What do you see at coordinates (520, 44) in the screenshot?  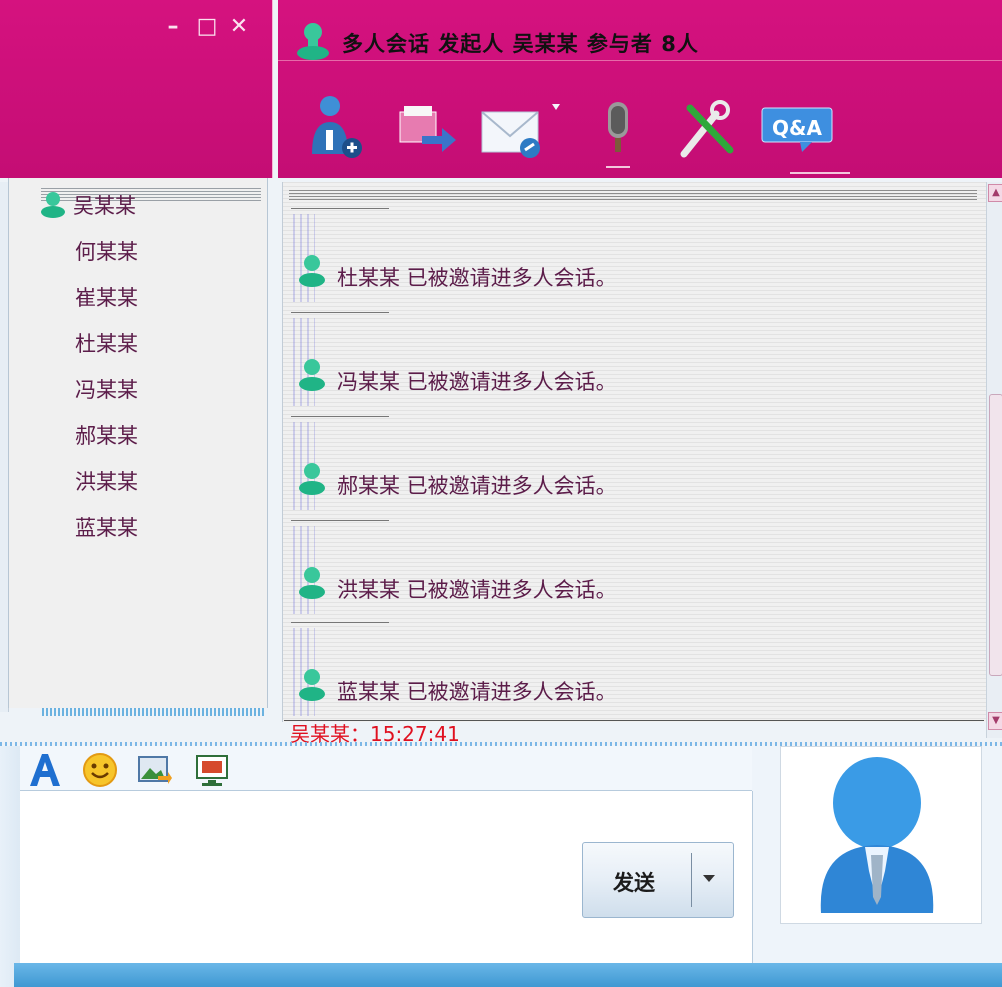 I see `window-title: 多人会话 发起人 吴某某 参与者 8人` at bounding box center [520, 44].